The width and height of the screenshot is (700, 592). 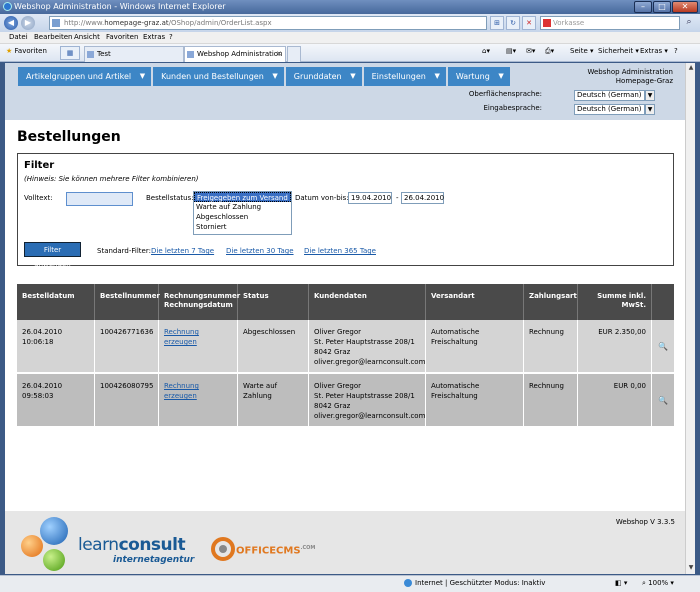 I want to click on cell-shipping: Automatische Freischaltung, so click(x=475, y=346).